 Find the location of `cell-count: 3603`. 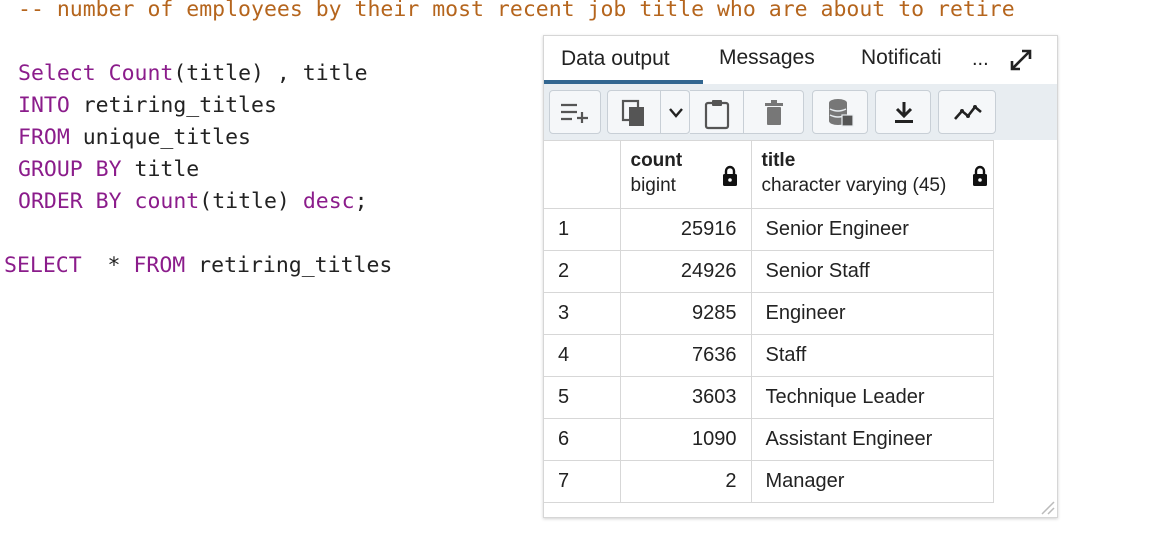

cell-count: 3603 is located at coordinates (685, 397).